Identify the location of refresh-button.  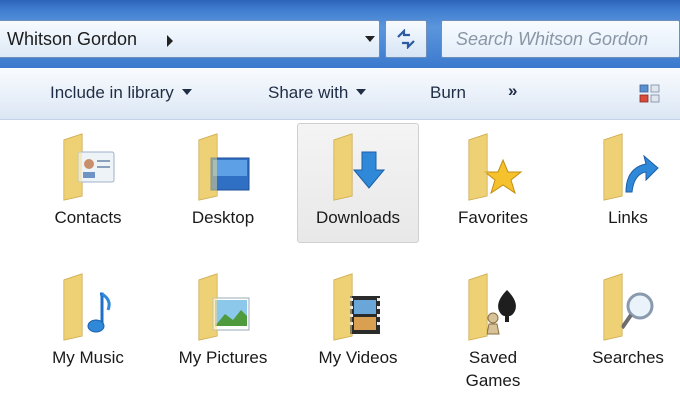
(406, 39).